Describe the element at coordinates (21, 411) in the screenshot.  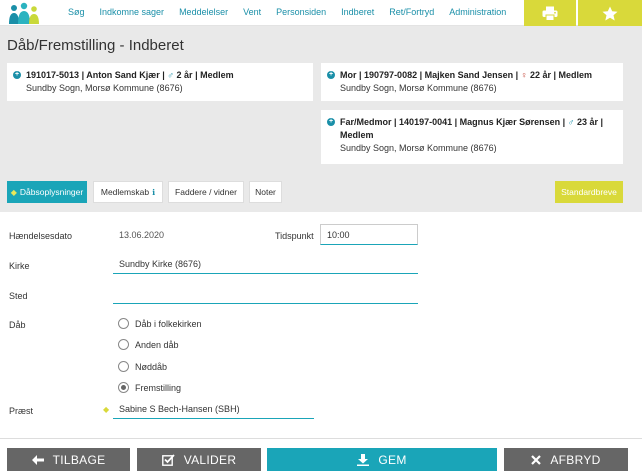
I see `priest-label: Præst` at that location.